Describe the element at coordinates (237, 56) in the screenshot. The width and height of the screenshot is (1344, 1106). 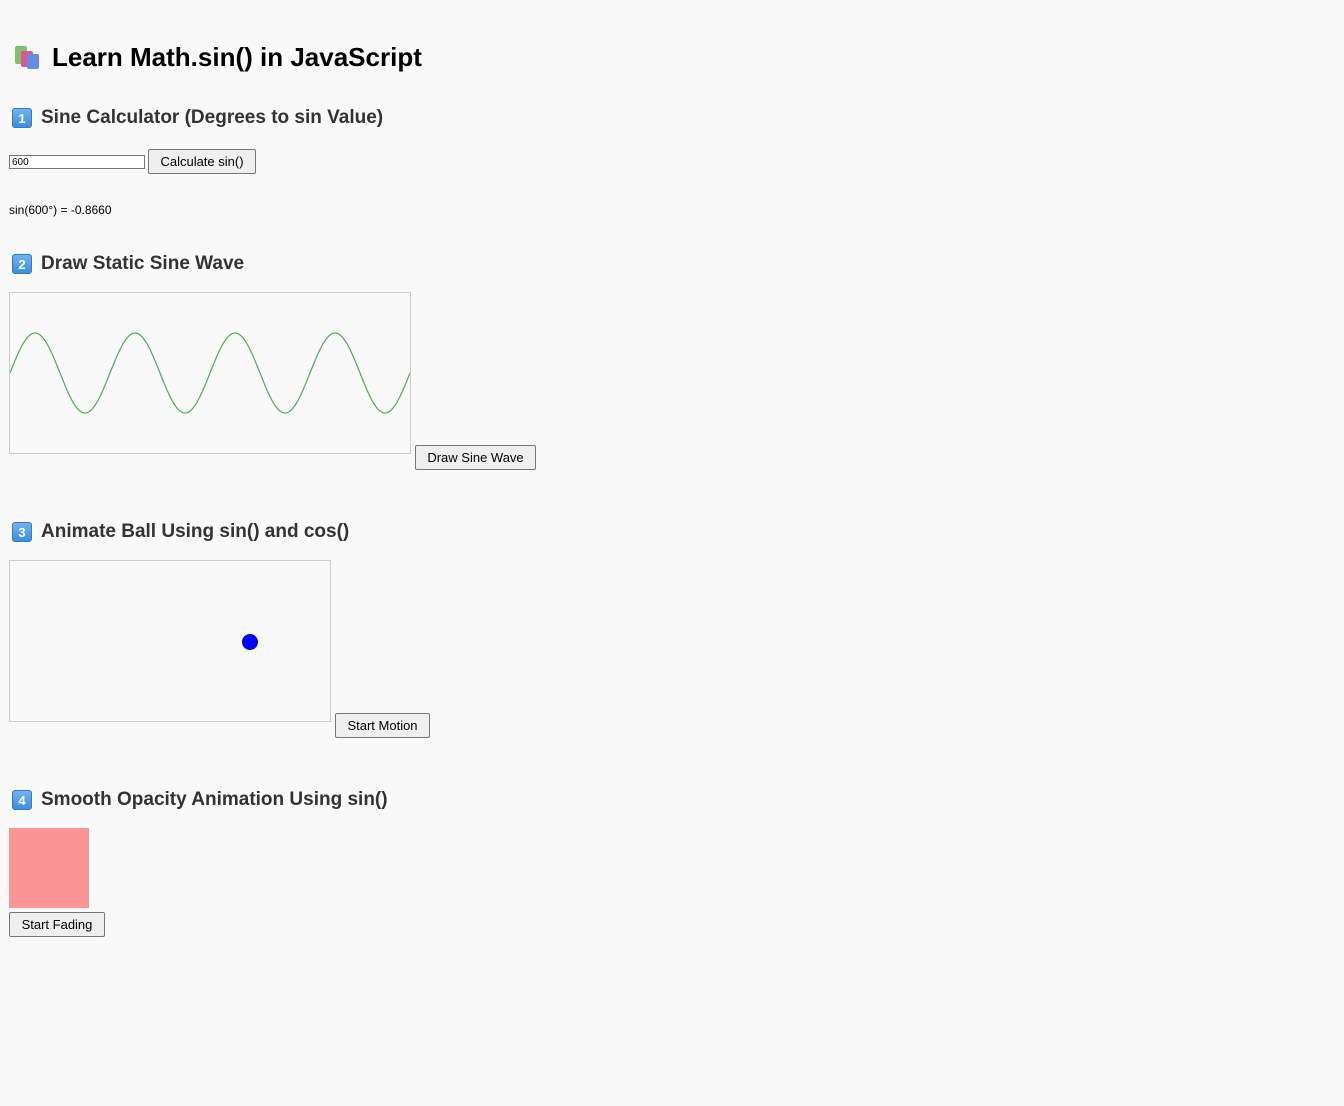
I see `page-title-text: Learn Math.sin() in JavaScript` at that location.